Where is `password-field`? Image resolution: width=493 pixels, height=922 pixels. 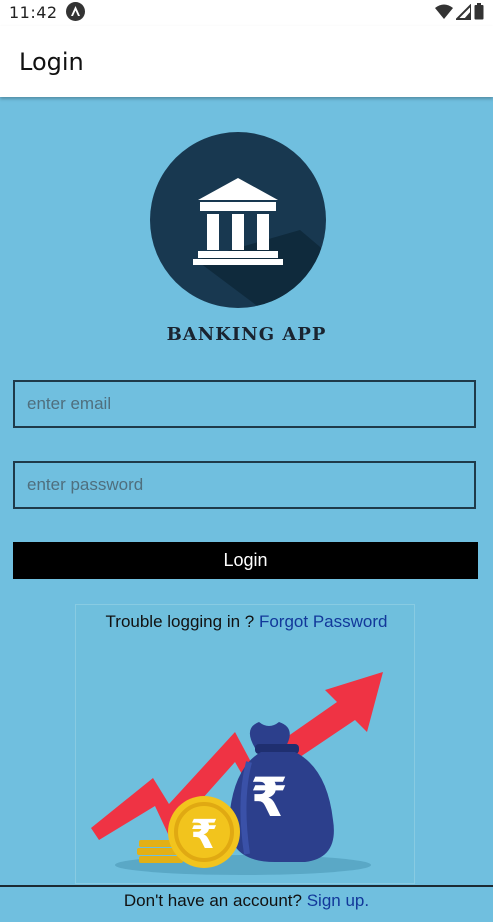 password-field is located at coordinates (244, 485).